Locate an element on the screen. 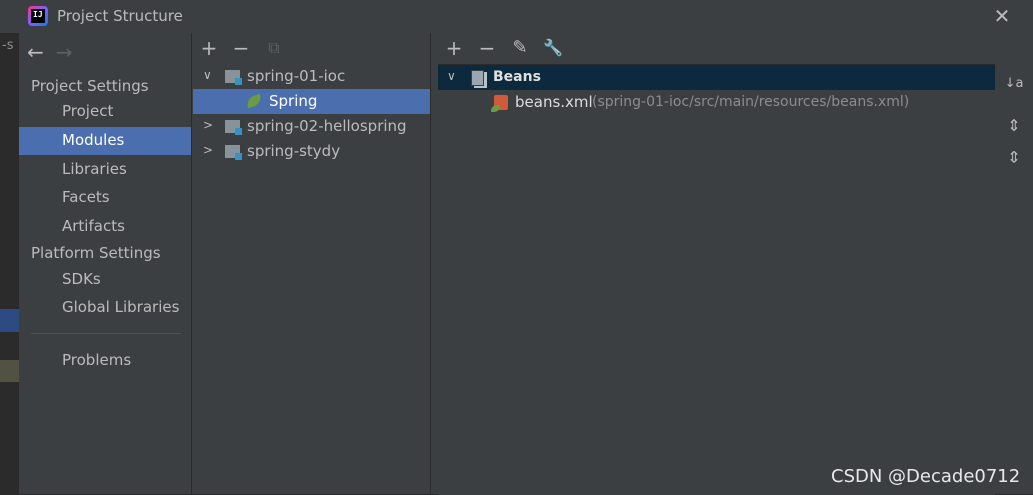 This screenshot has height=495, width=1033. platform-settings-header: Platform Settings is located at coordinates (96, 253).